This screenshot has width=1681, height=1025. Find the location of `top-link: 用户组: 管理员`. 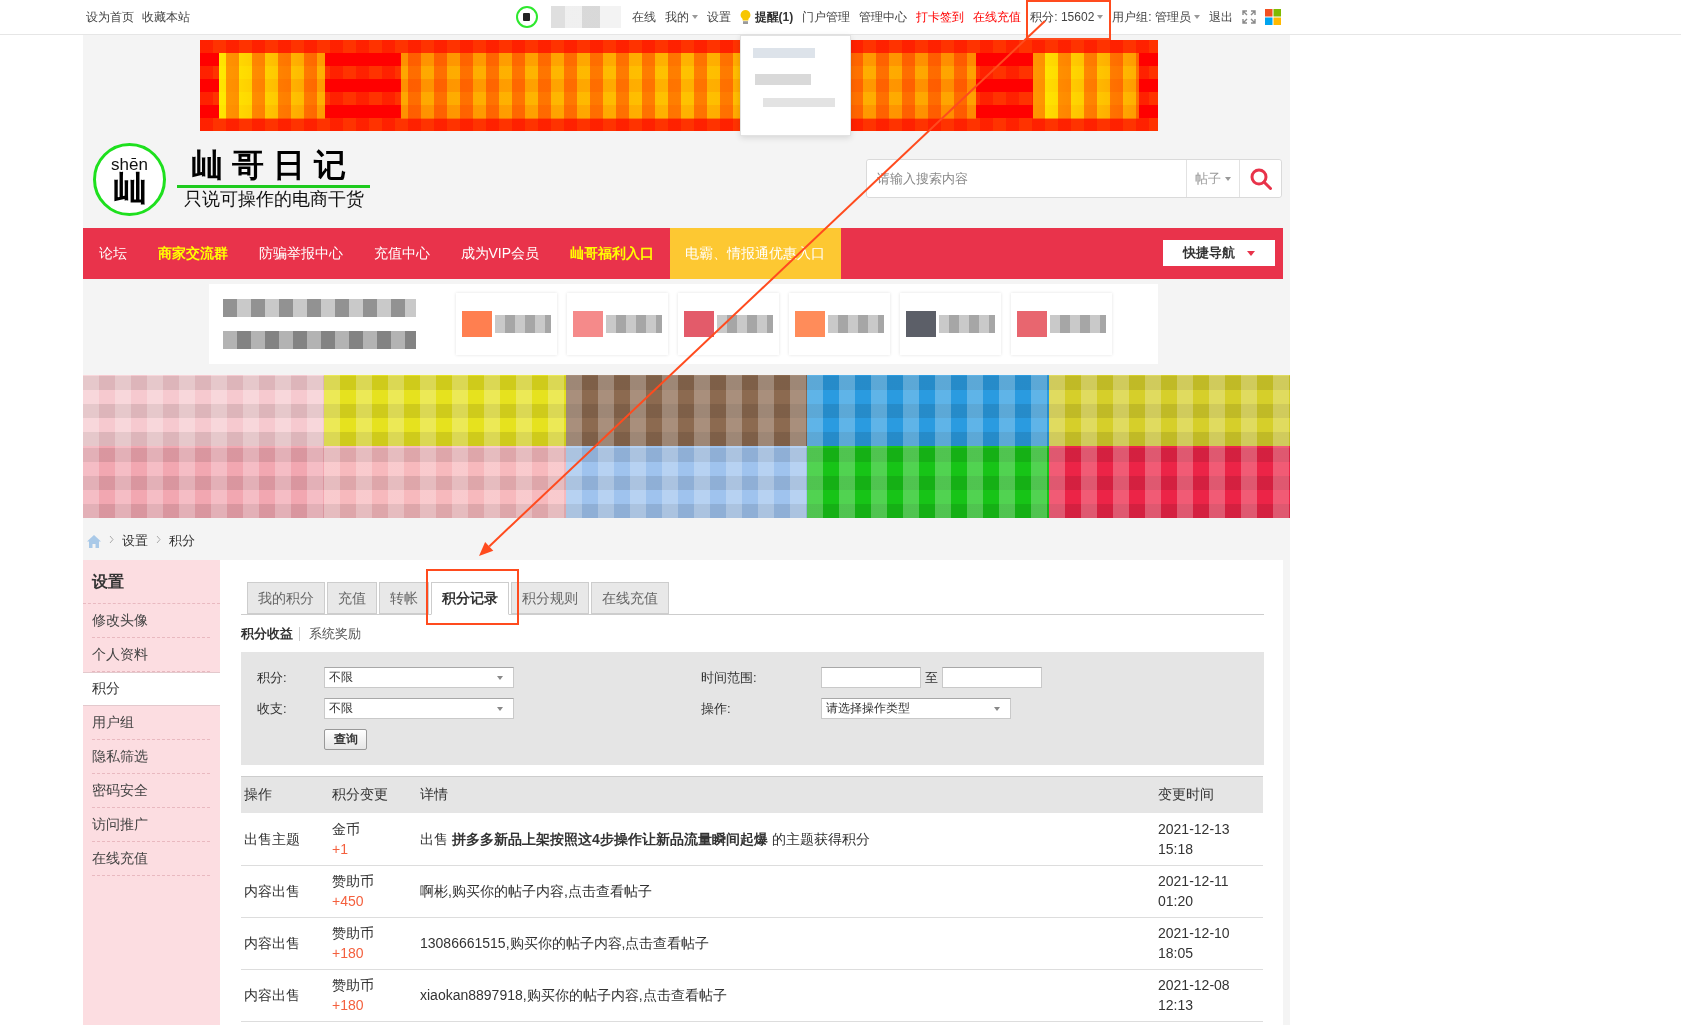

top-link: 用户组: 管理员 is located at coordinates (1156, 17).